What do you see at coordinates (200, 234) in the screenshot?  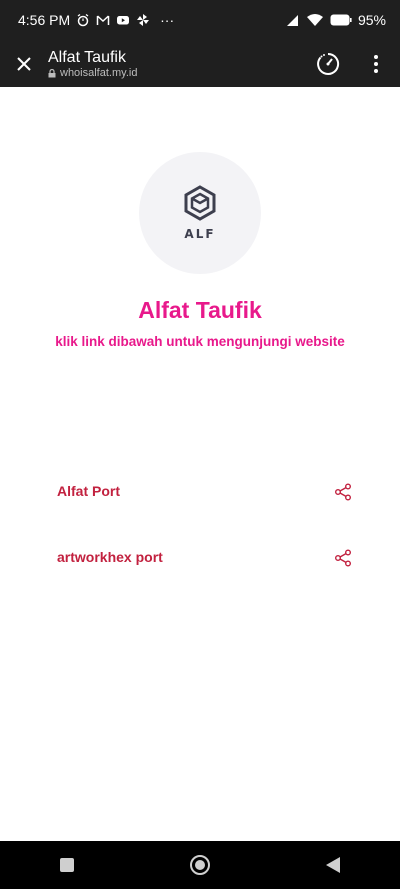 I see `logo-text: ALF` at bounding box center [200, 234].